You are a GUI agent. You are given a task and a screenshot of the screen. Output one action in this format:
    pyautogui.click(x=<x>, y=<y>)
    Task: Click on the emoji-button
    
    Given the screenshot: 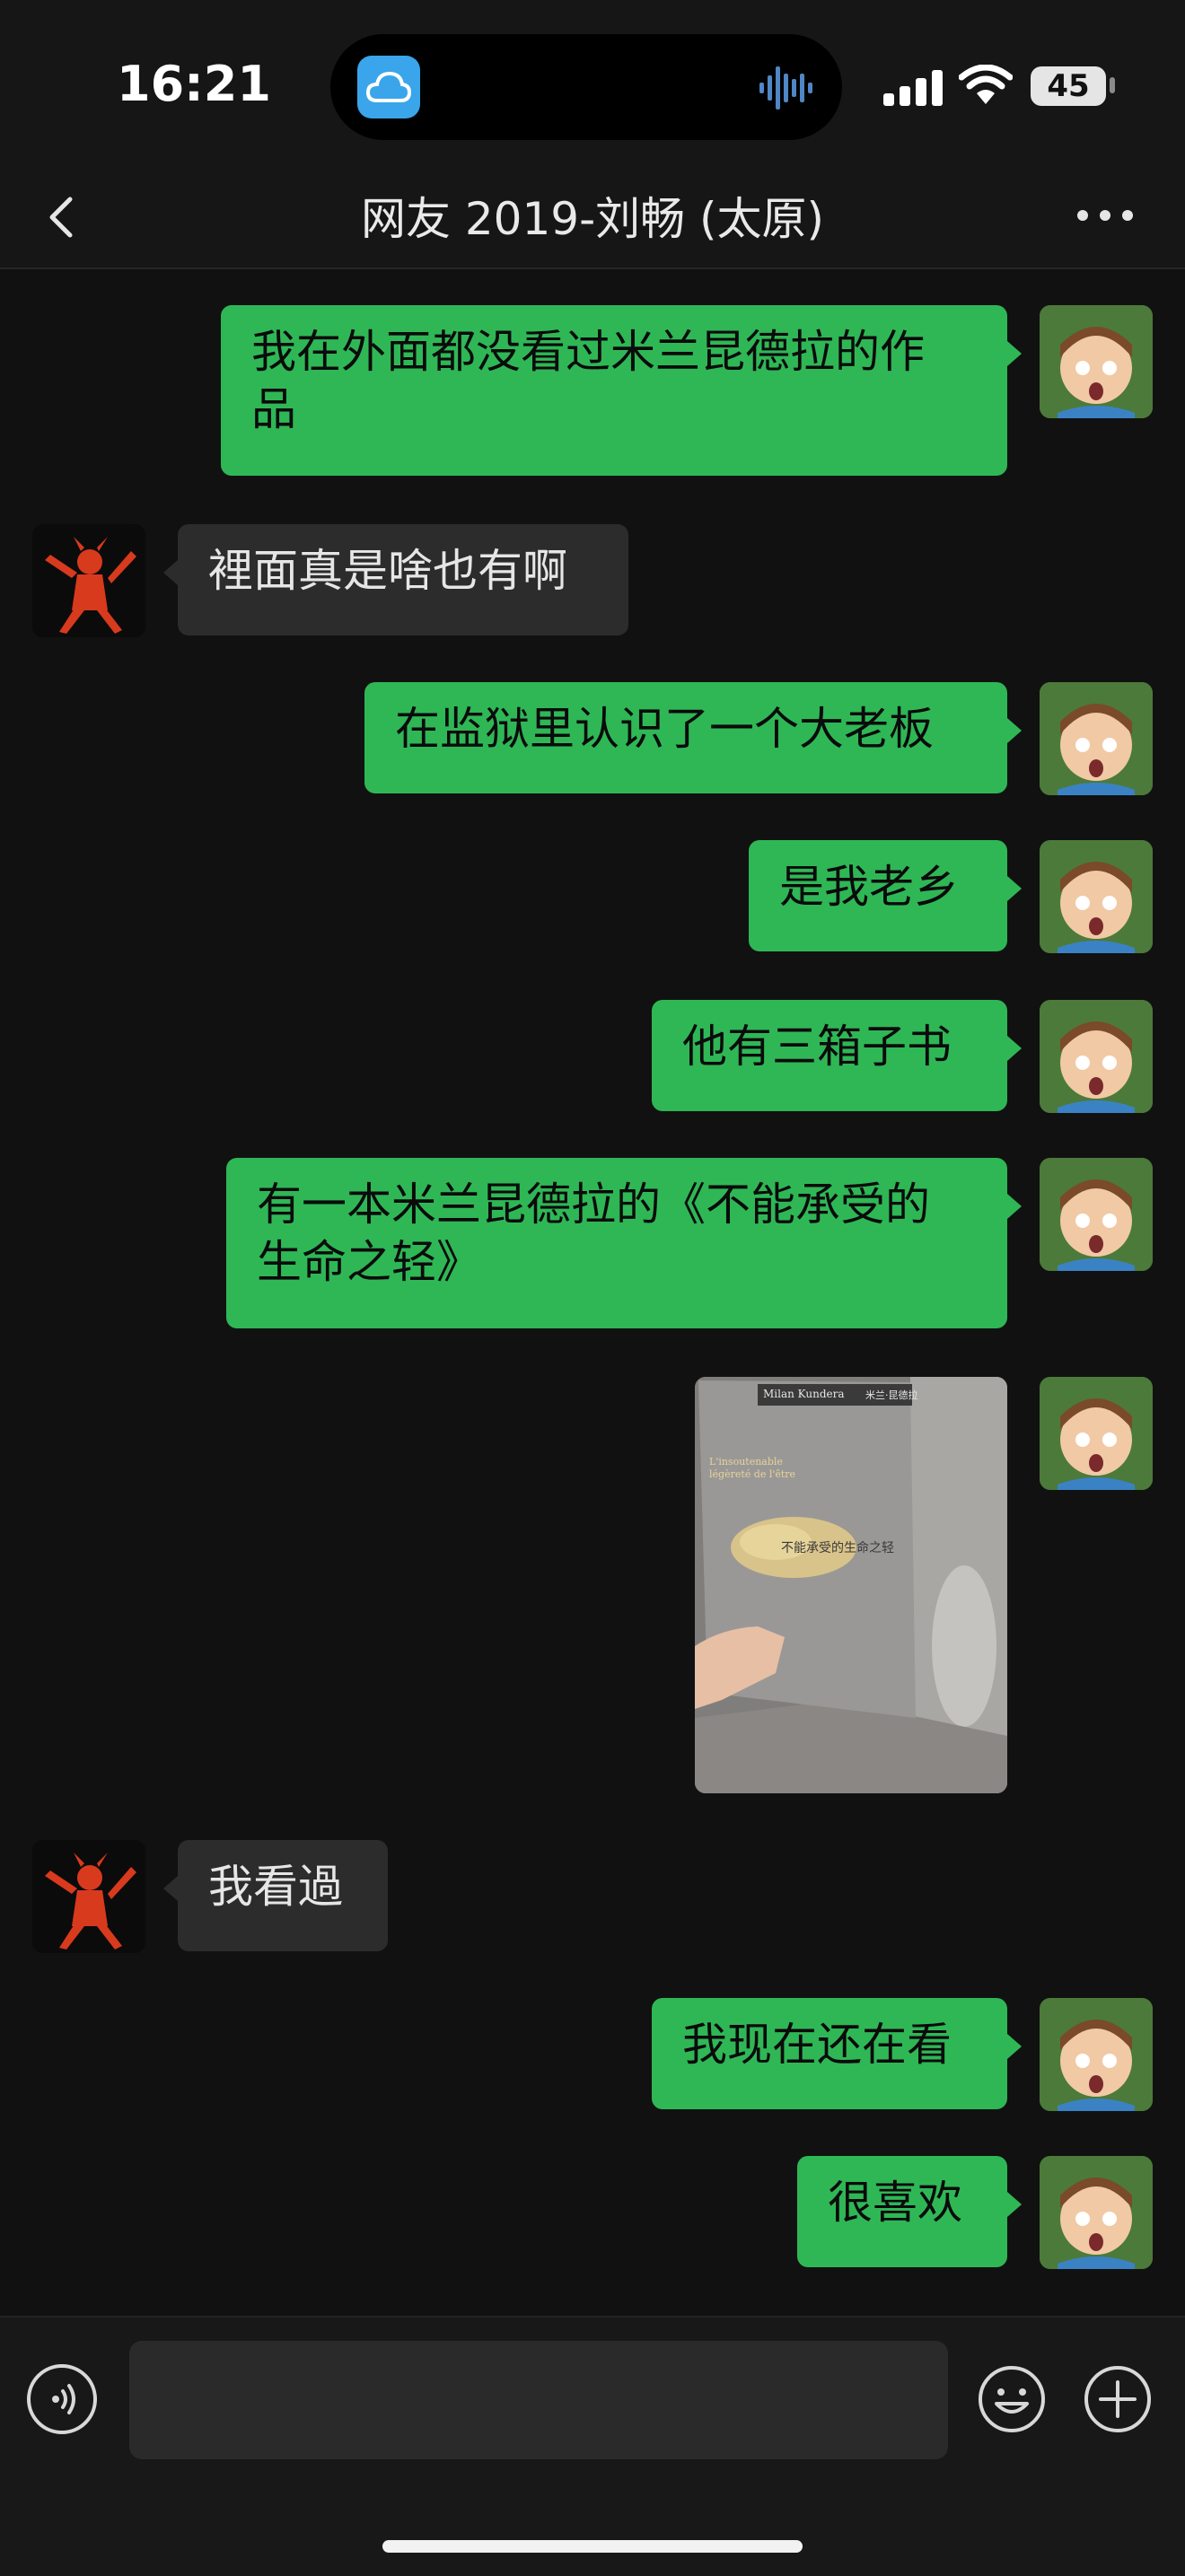 What is the action you would take?
    pyautogui.click(x=1012, y=2399)
    